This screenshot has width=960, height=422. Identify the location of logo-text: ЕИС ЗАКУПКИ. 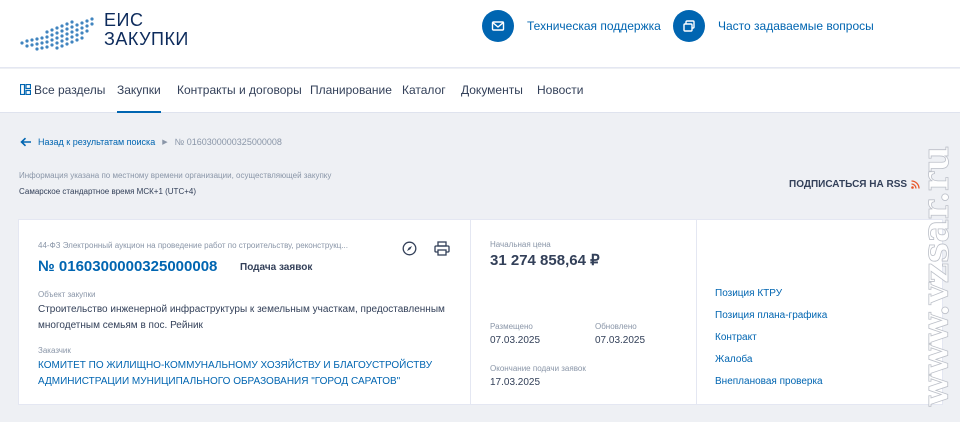
(146, 30).